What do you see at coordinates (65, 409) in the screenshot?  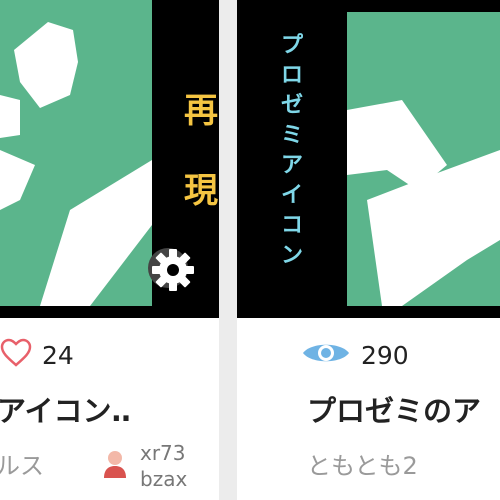 I see `card-title: アイコン‥` at bounding box center [65, 409].